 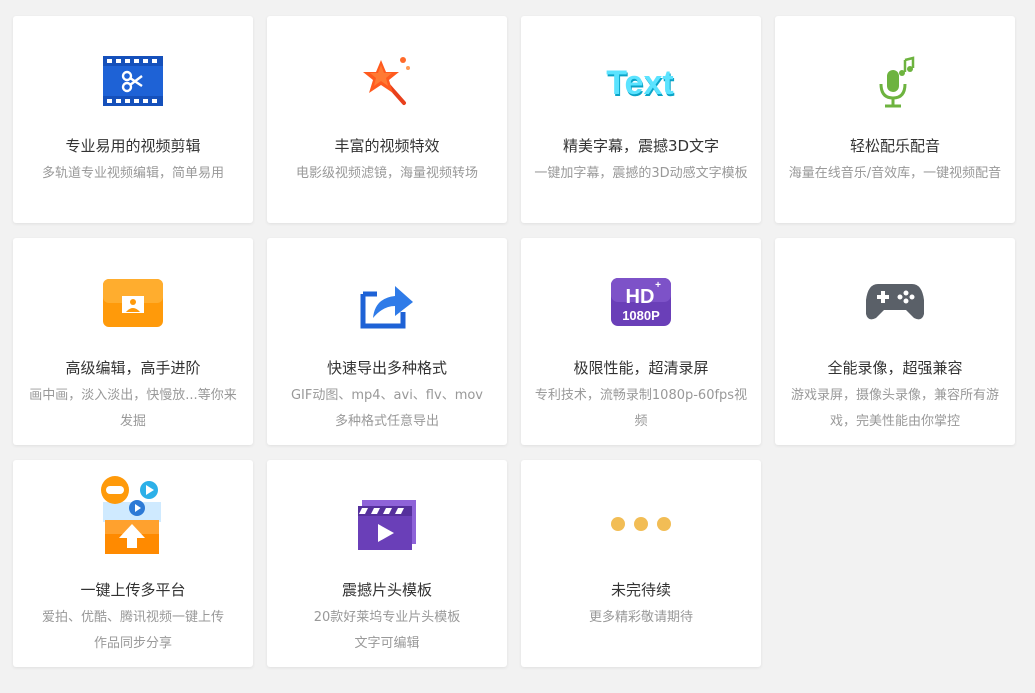 I want to click on feature-card-upload: 一键上传多平台 爱拍、优酷、腾讯视频一键上传 作品同步分享, so click(x=133, y=563).